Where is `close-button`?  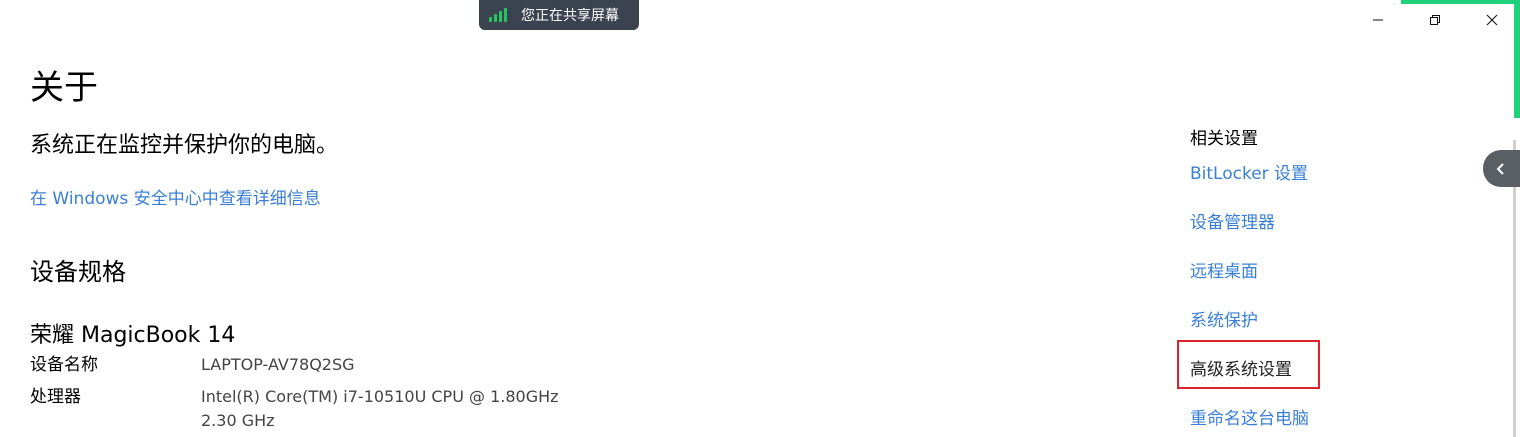
close-button is located at coordinates (1491, 20).